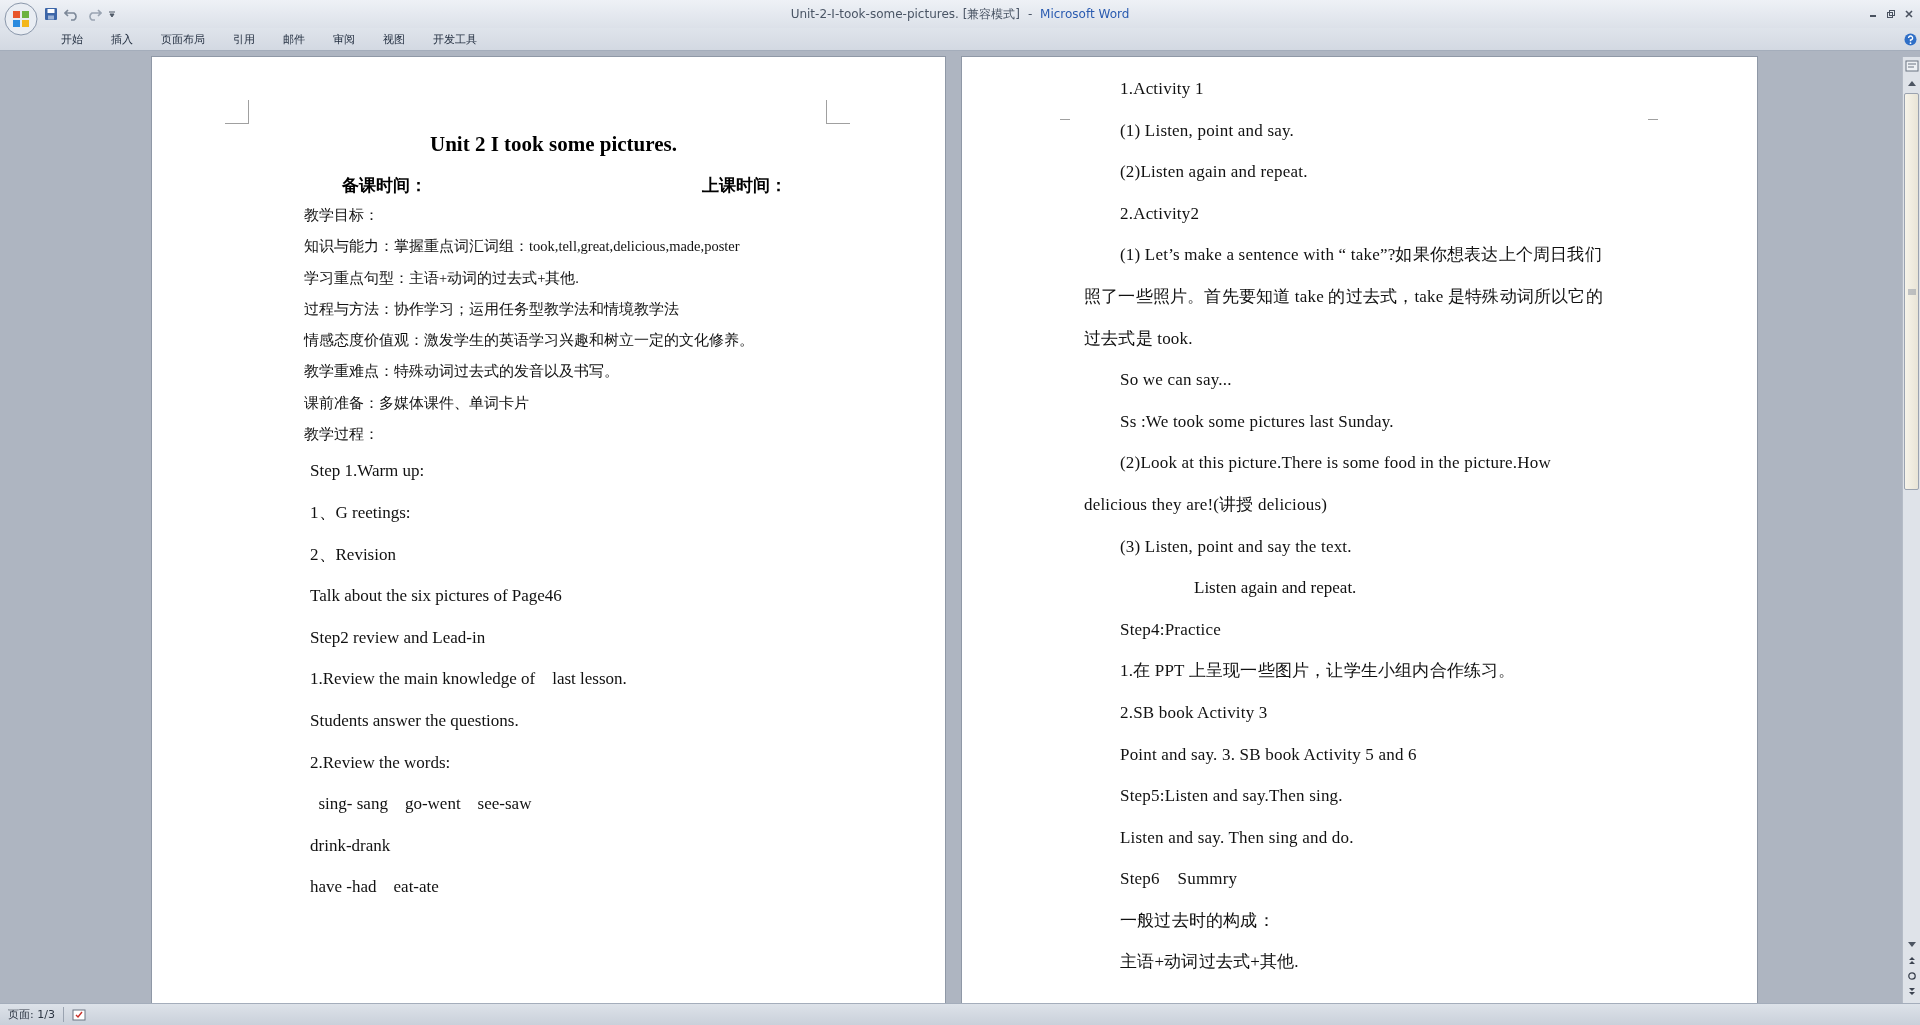 The width and height of the screenshot is (1920, 1025). I want to click on paragraph: Step2 review and Lead-in, so click(398, 637).